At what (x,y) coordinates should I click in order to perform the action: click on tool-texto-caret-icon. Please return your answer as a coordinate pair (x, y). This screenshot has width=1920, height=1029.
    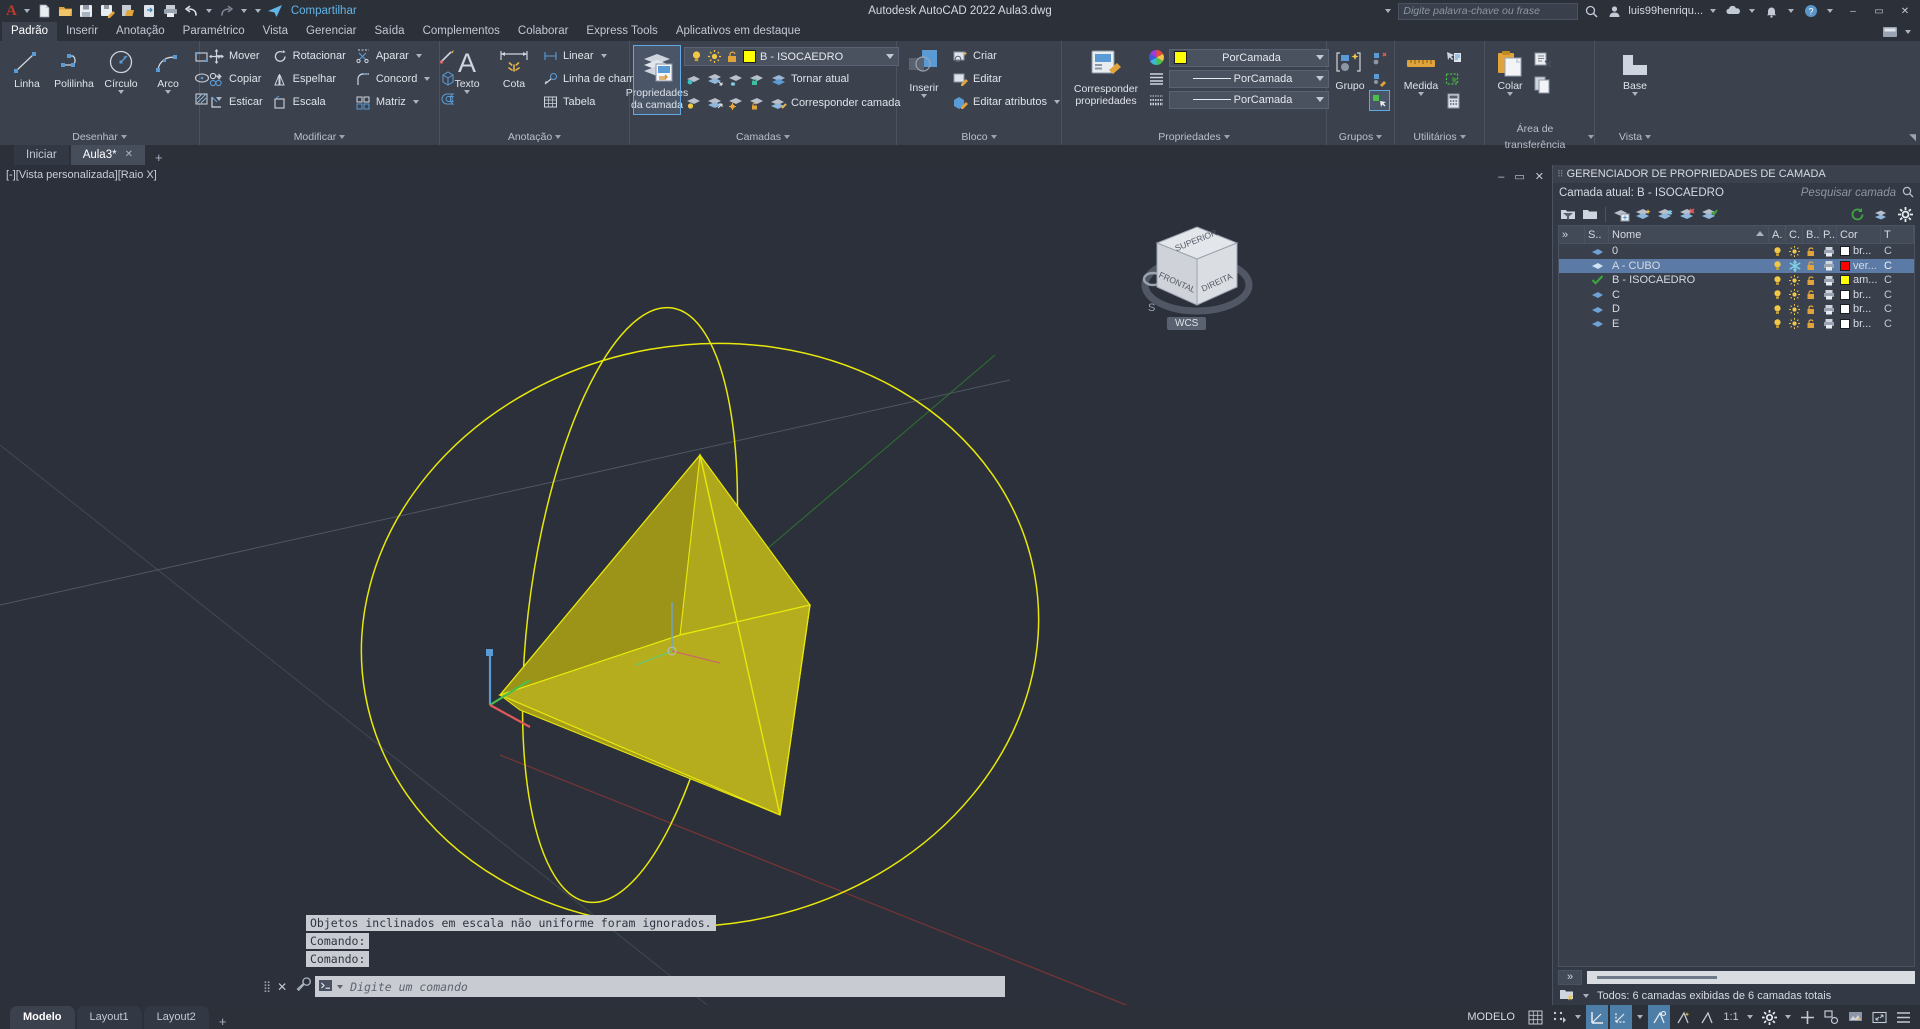
    Looking at the image, I should click on (467, 92).